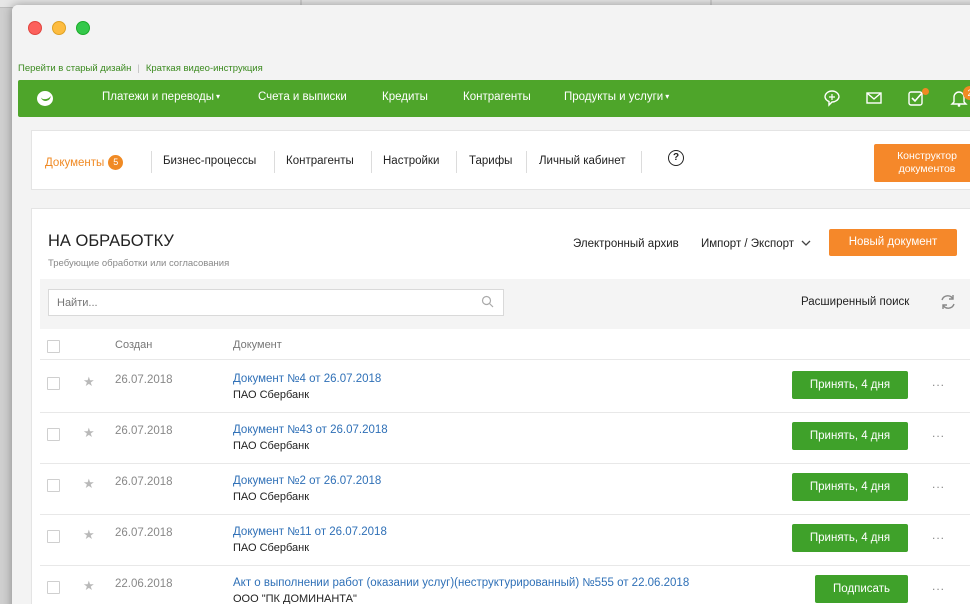  I want to click on mail-icon, so click(874, 98).